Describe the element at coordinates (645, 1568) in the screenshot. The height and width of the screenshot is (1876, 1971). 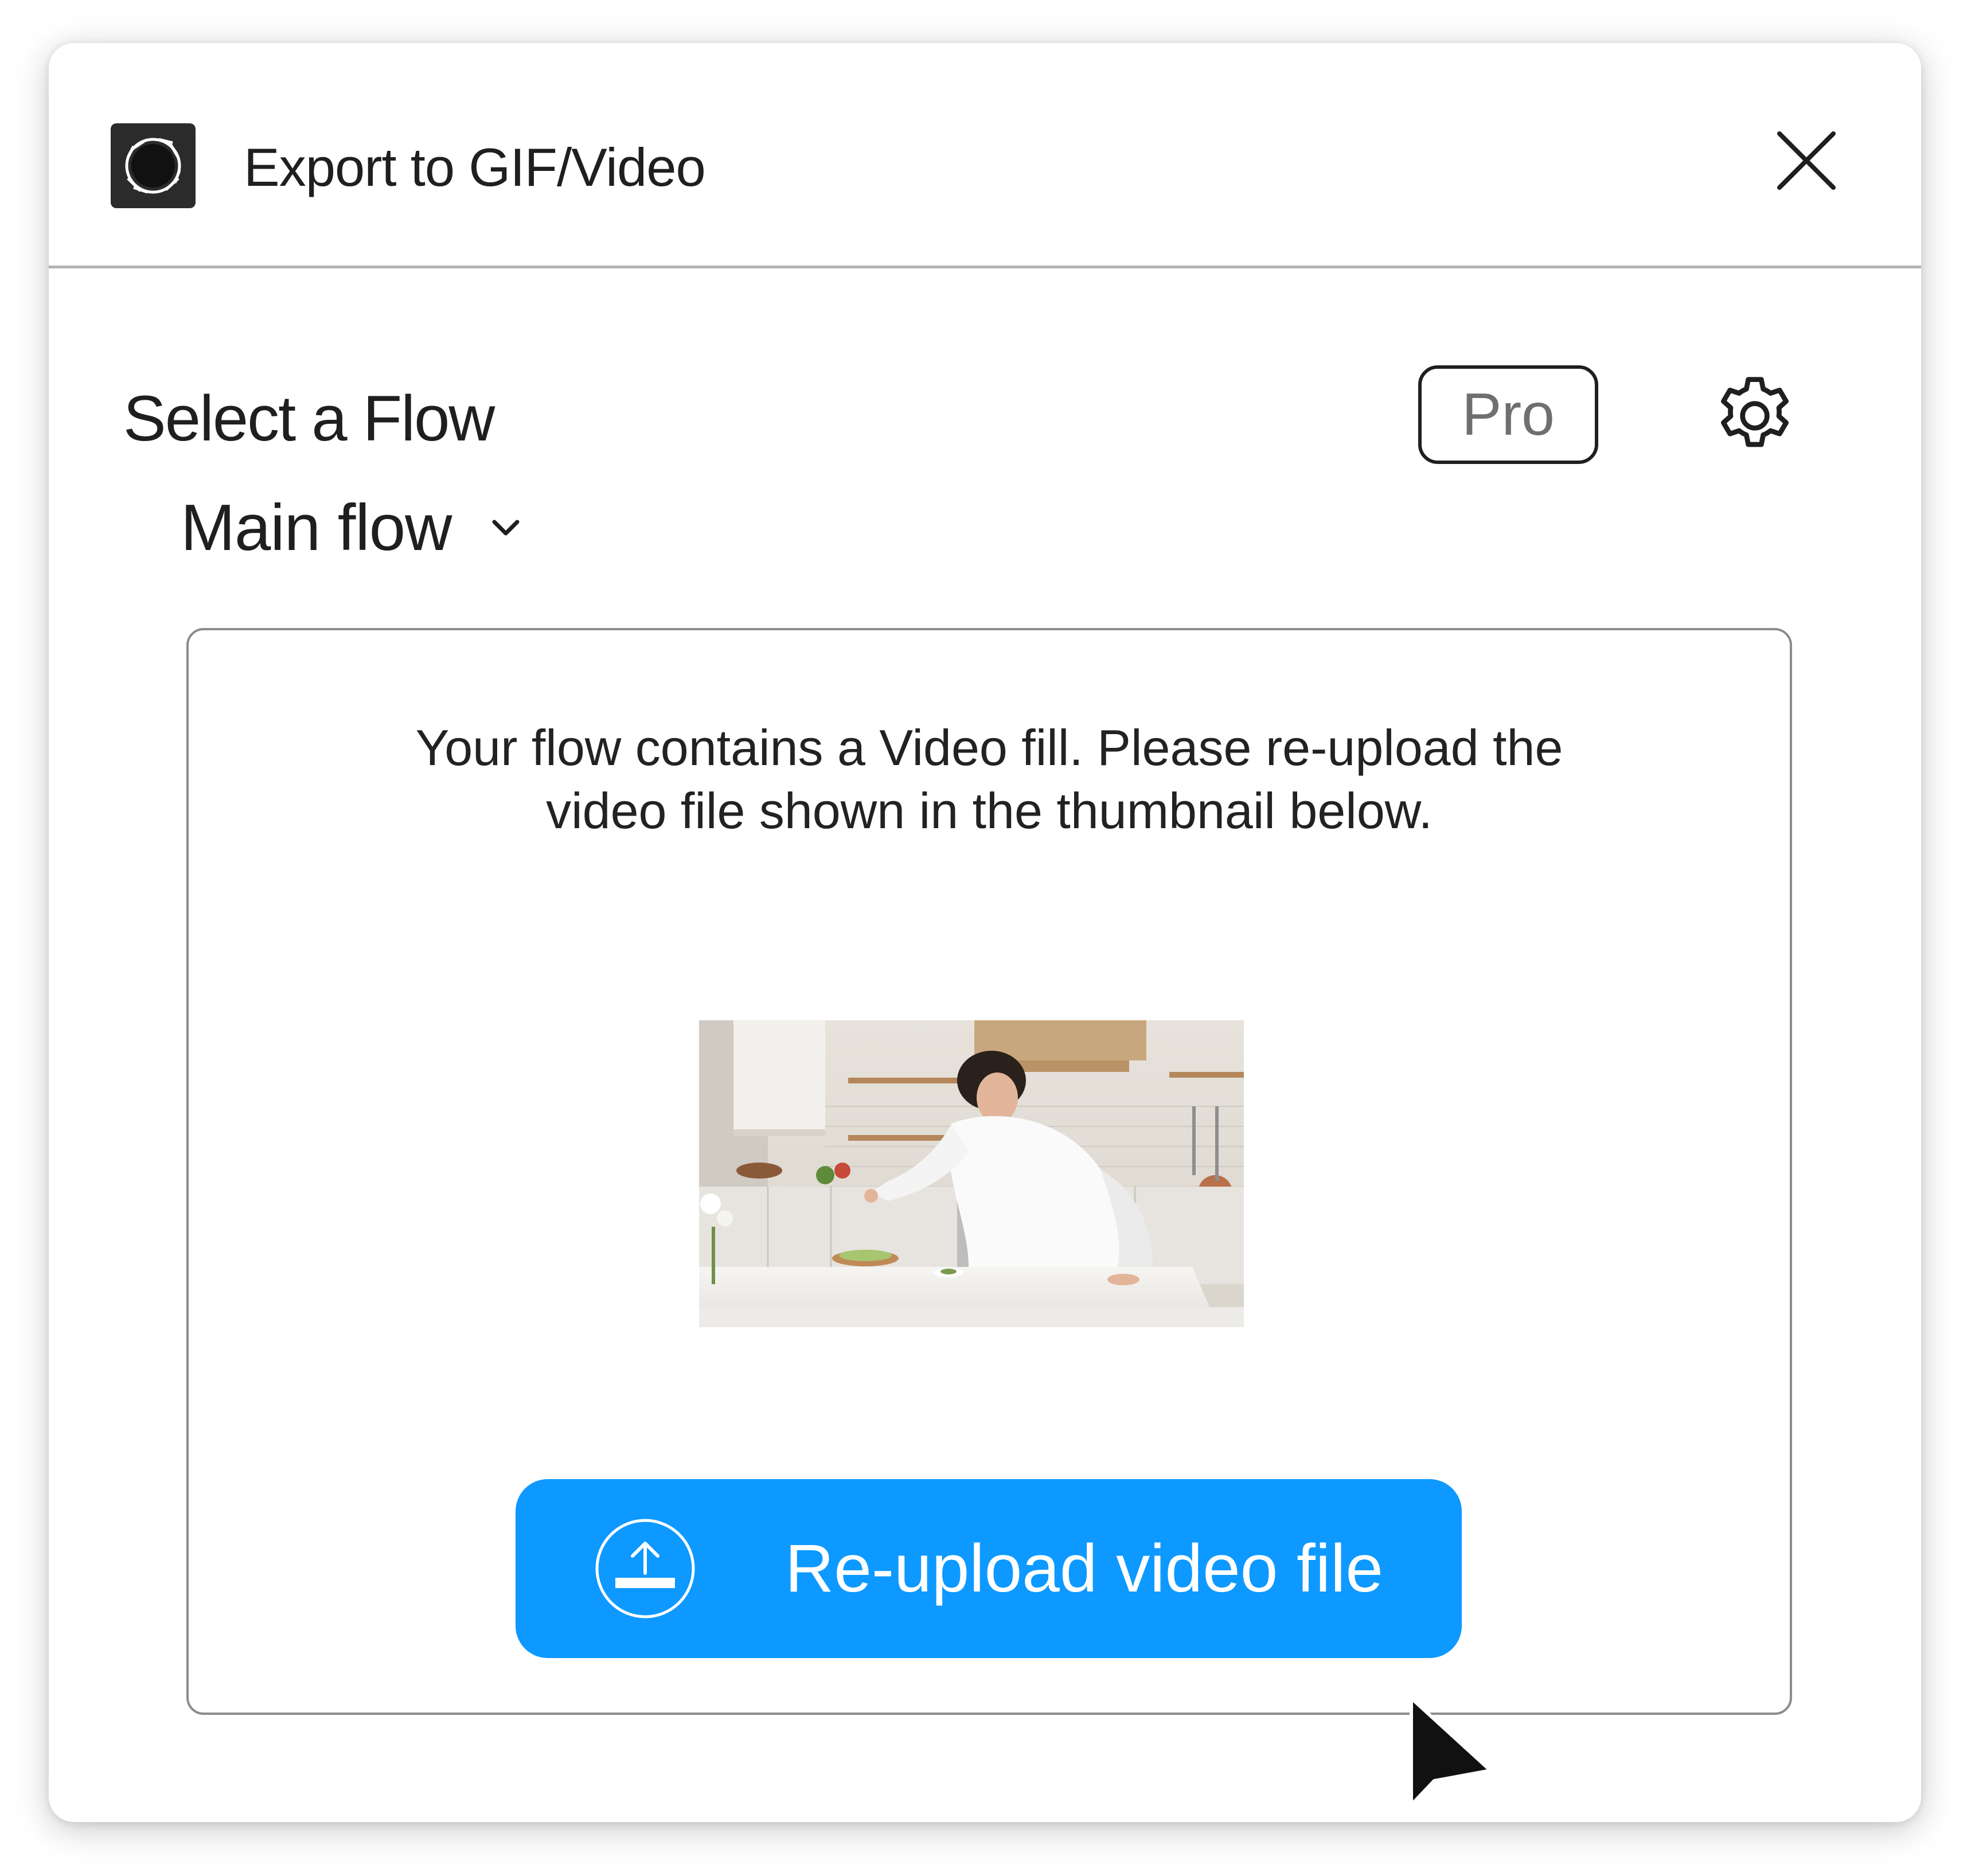
I see `upload-icon` at that location.